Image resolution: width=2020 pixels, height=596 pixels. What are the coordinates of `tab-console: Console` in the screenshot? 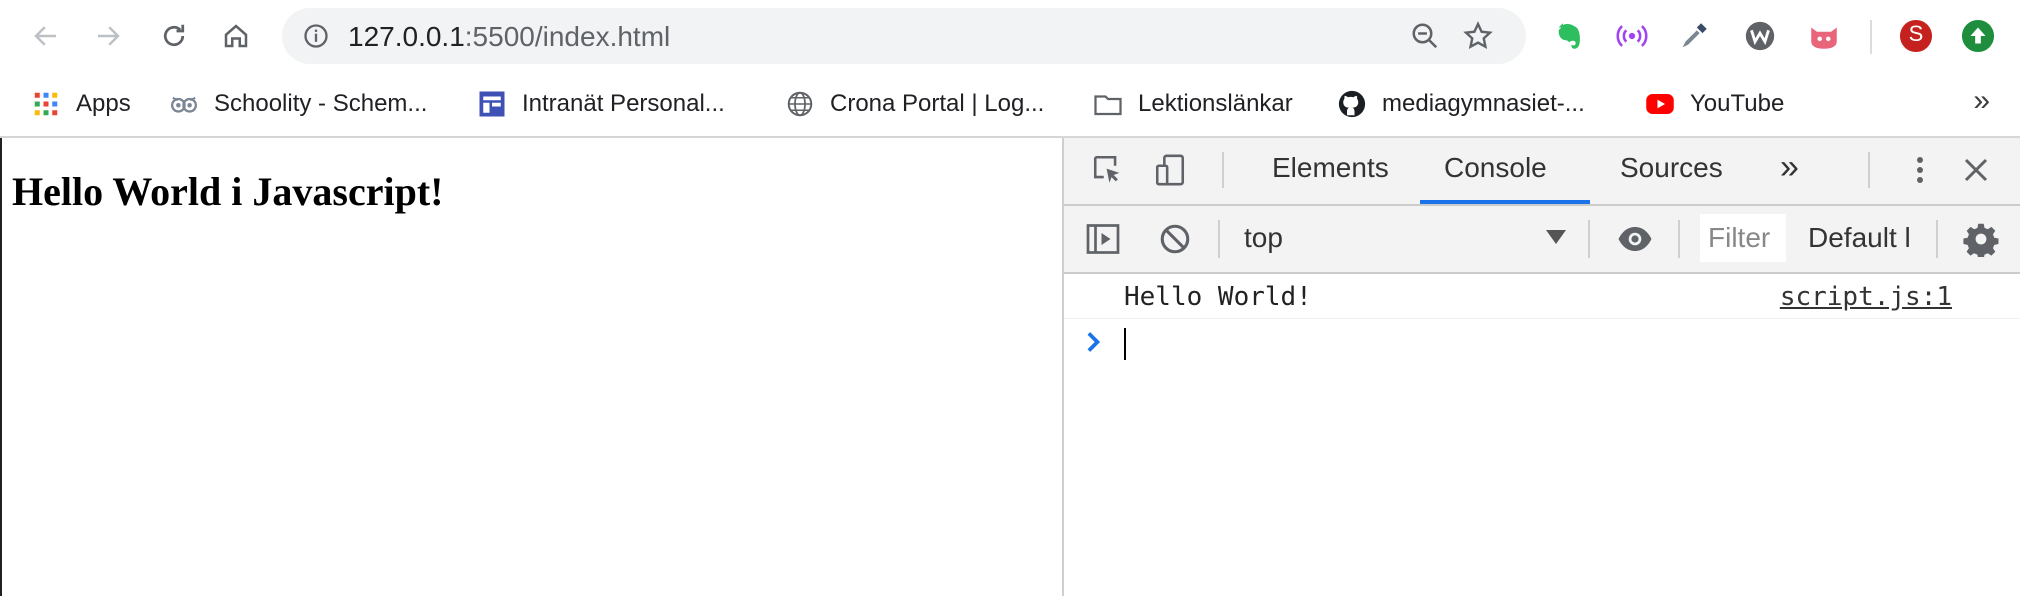 It's located at (1495, 168).